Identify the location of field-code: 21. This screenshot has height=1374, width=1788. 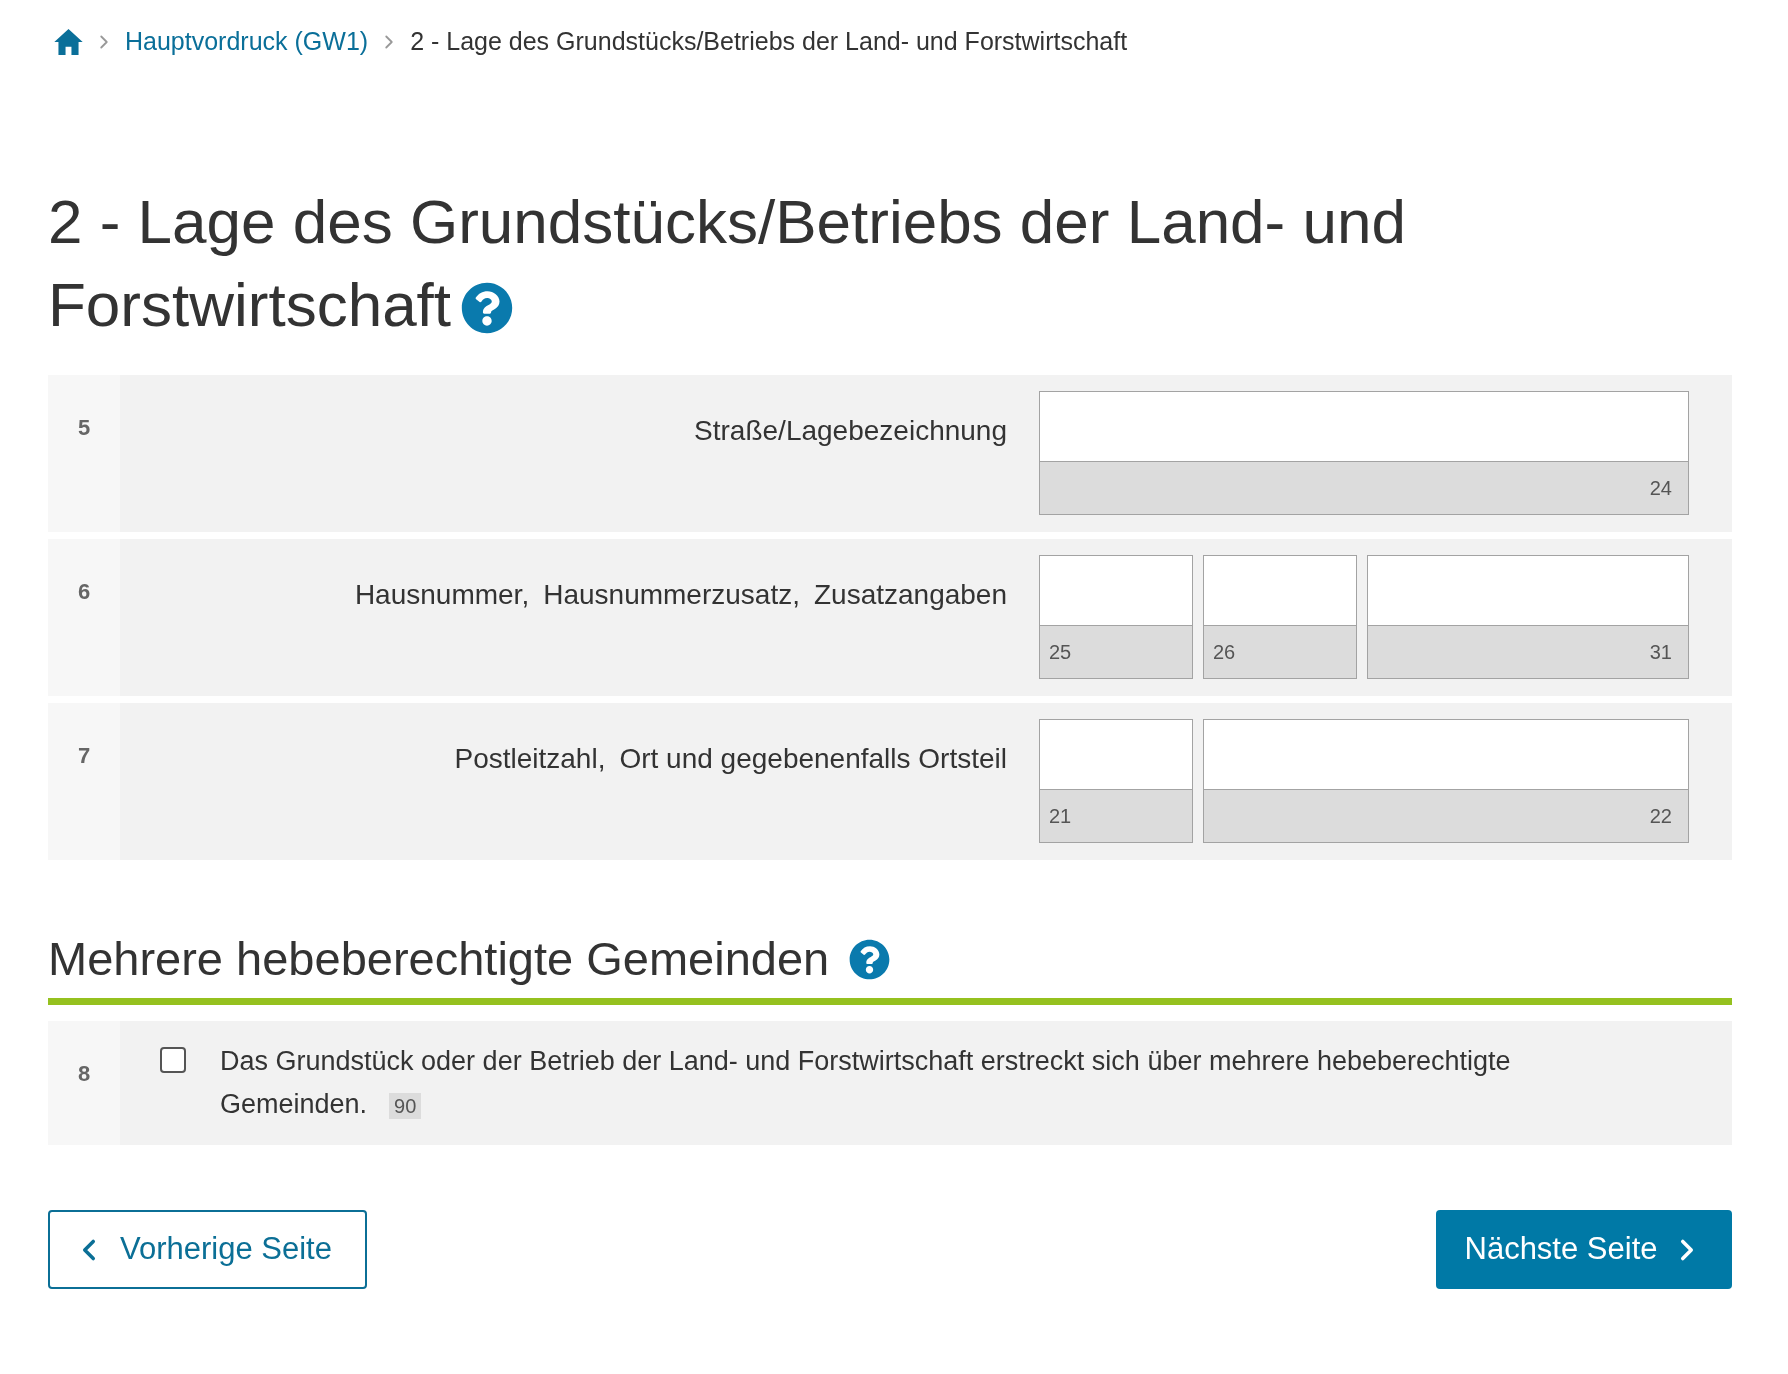
(1060, 816).